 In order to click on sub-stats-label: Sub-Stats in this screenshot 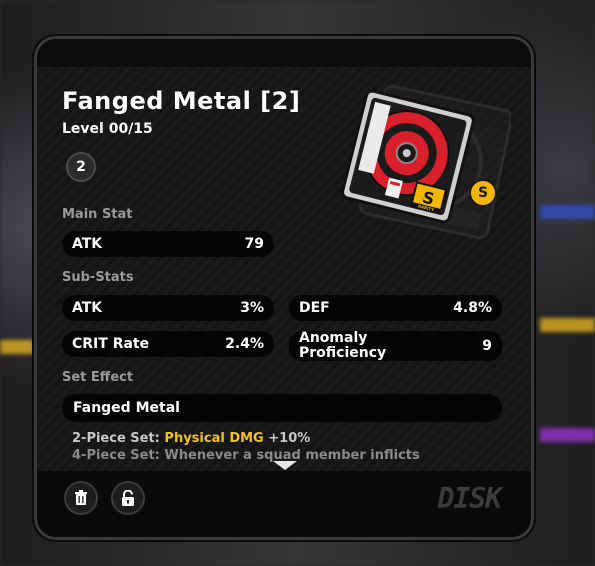, I will do `click(98, 277)`.